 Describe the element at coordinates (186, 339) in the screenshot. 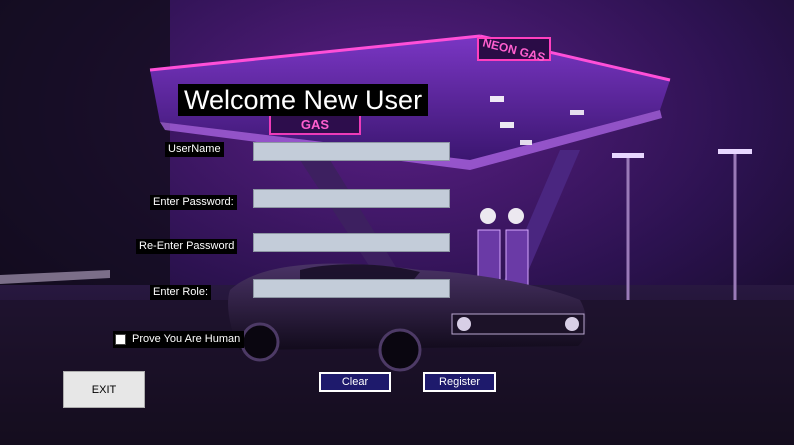

I see `human-check-label: Prove You Are Human` at that location.